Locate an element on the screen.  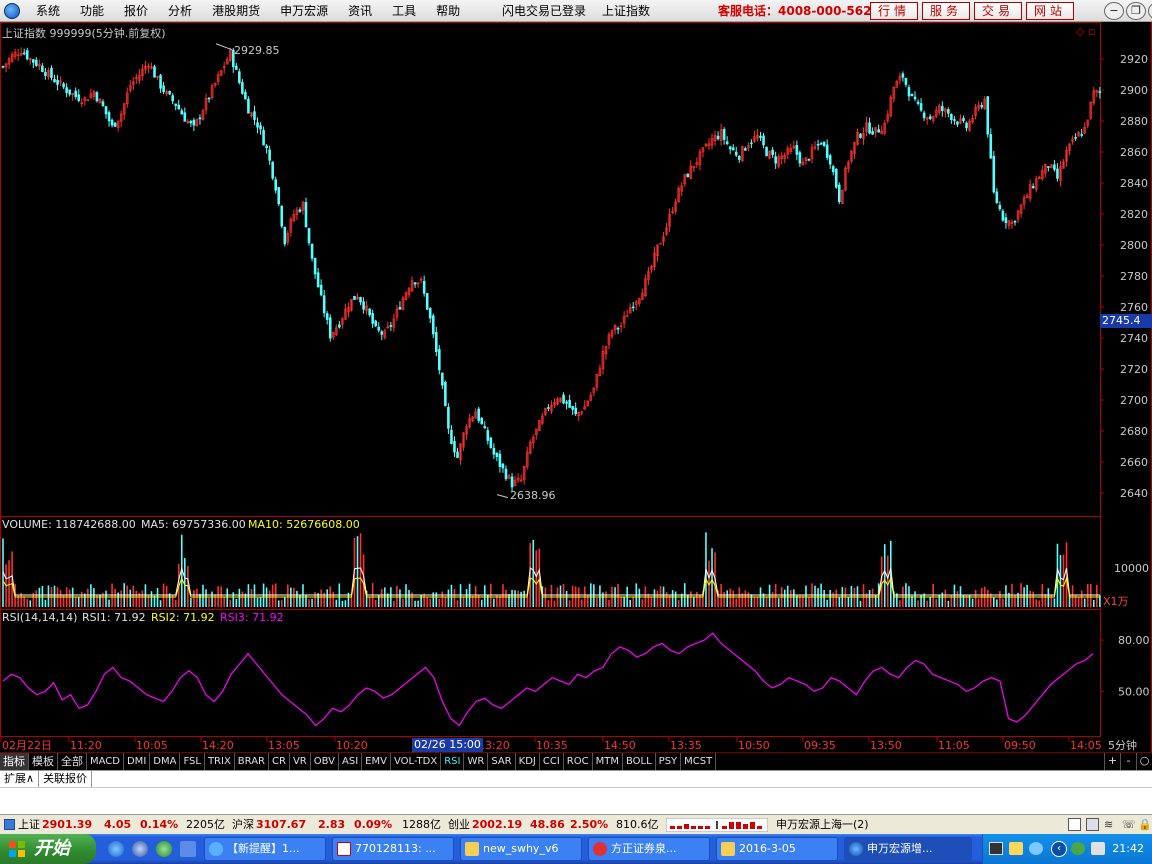
show-desktop-icon is located at coordinates (188, 849).